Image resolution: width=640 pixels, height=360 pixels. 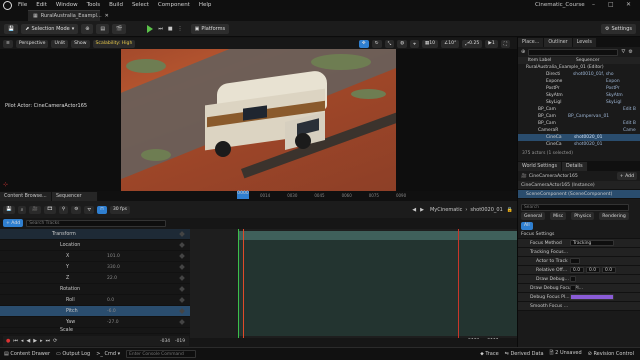 I want to click on world-space-icon: ◍, so click(x=402, y=43).